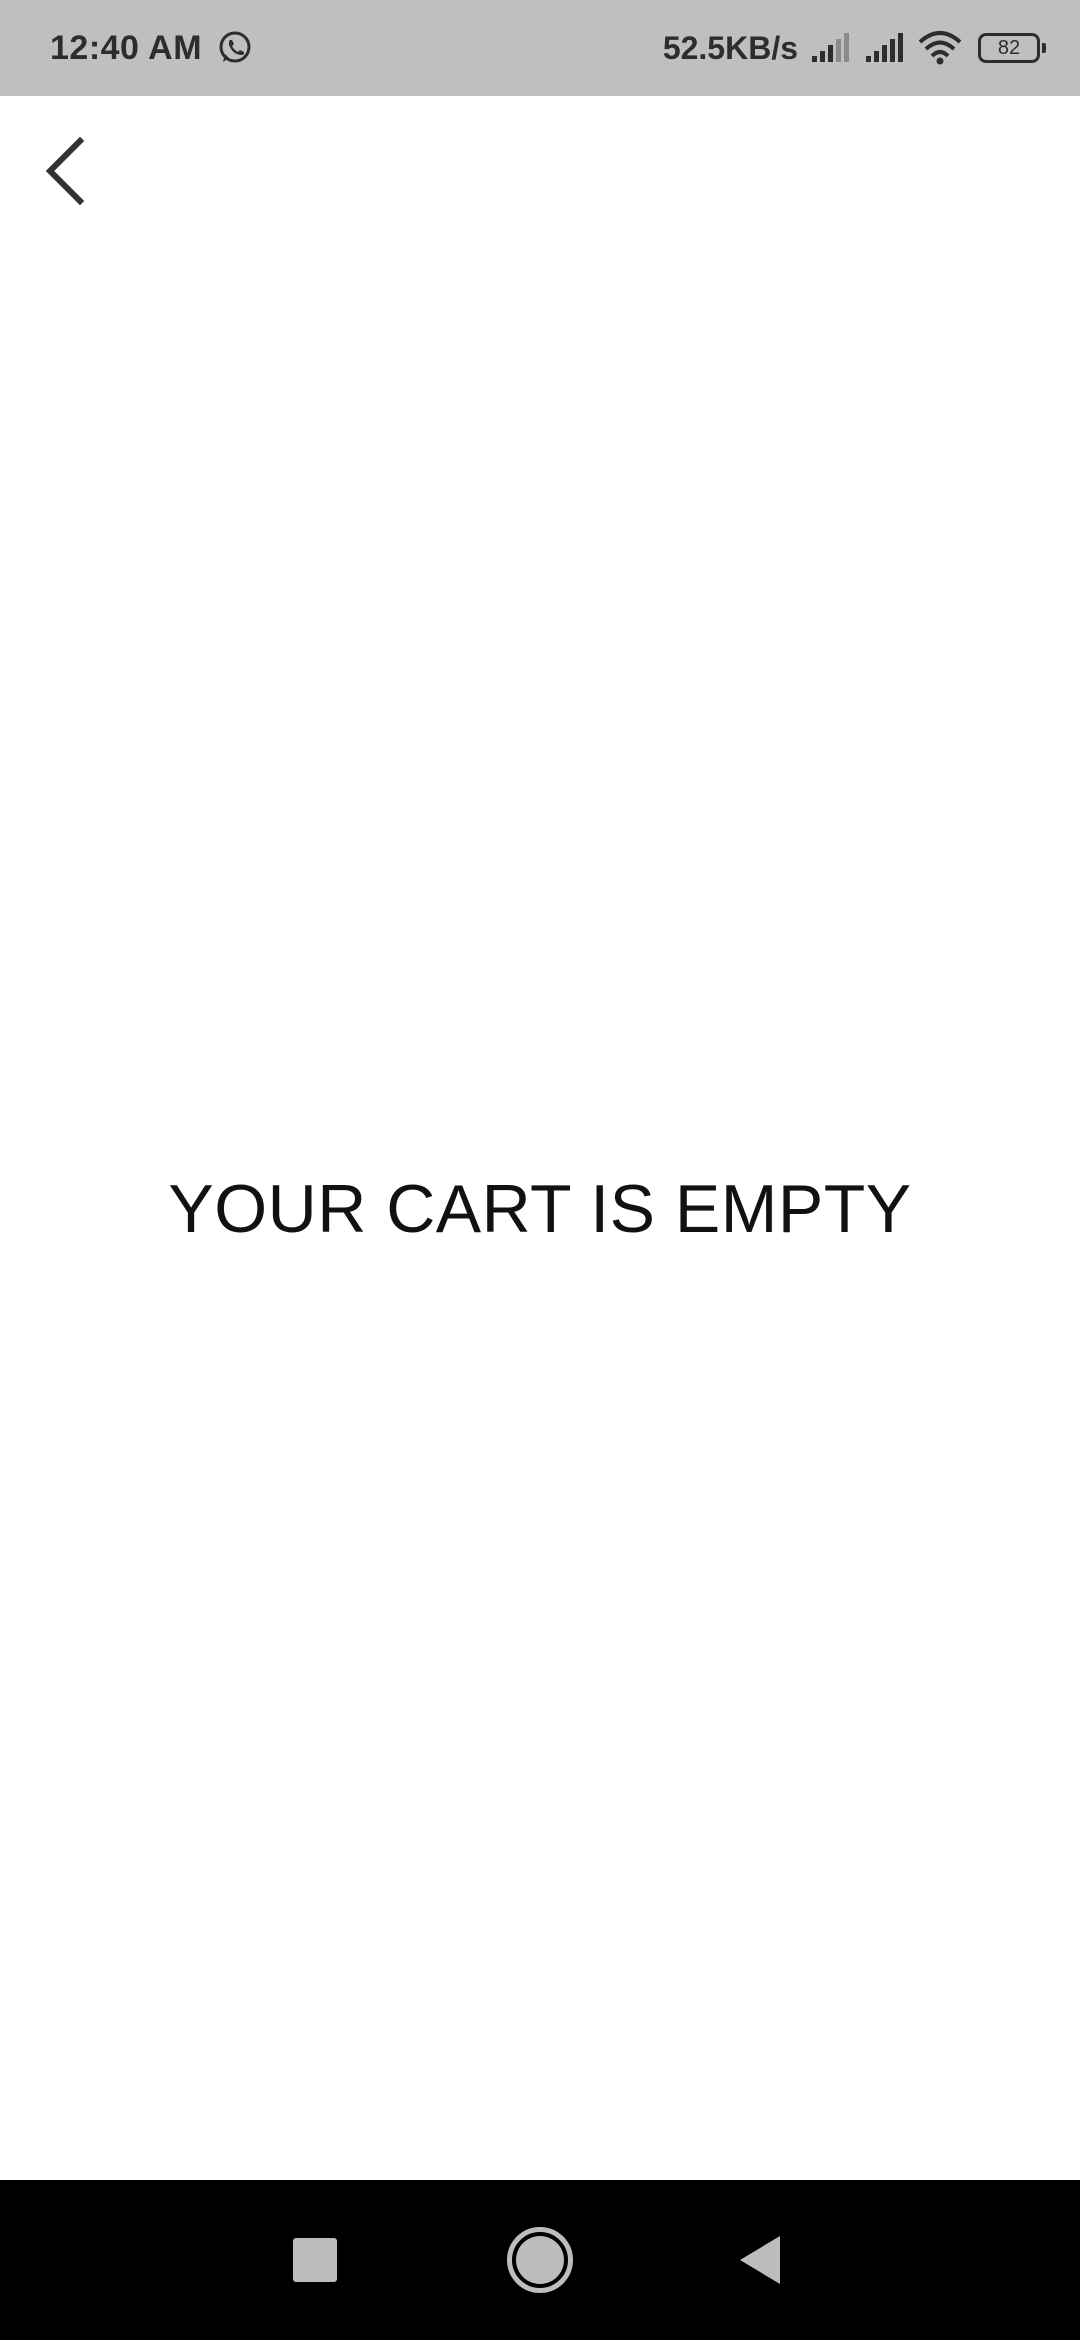 Image resolution: width=1080 pixels, height=2340 pixels. Describe the element at coordinates (854, 48) in the screenshot. I see `status-right: 52.5KB/s 82` at that location.